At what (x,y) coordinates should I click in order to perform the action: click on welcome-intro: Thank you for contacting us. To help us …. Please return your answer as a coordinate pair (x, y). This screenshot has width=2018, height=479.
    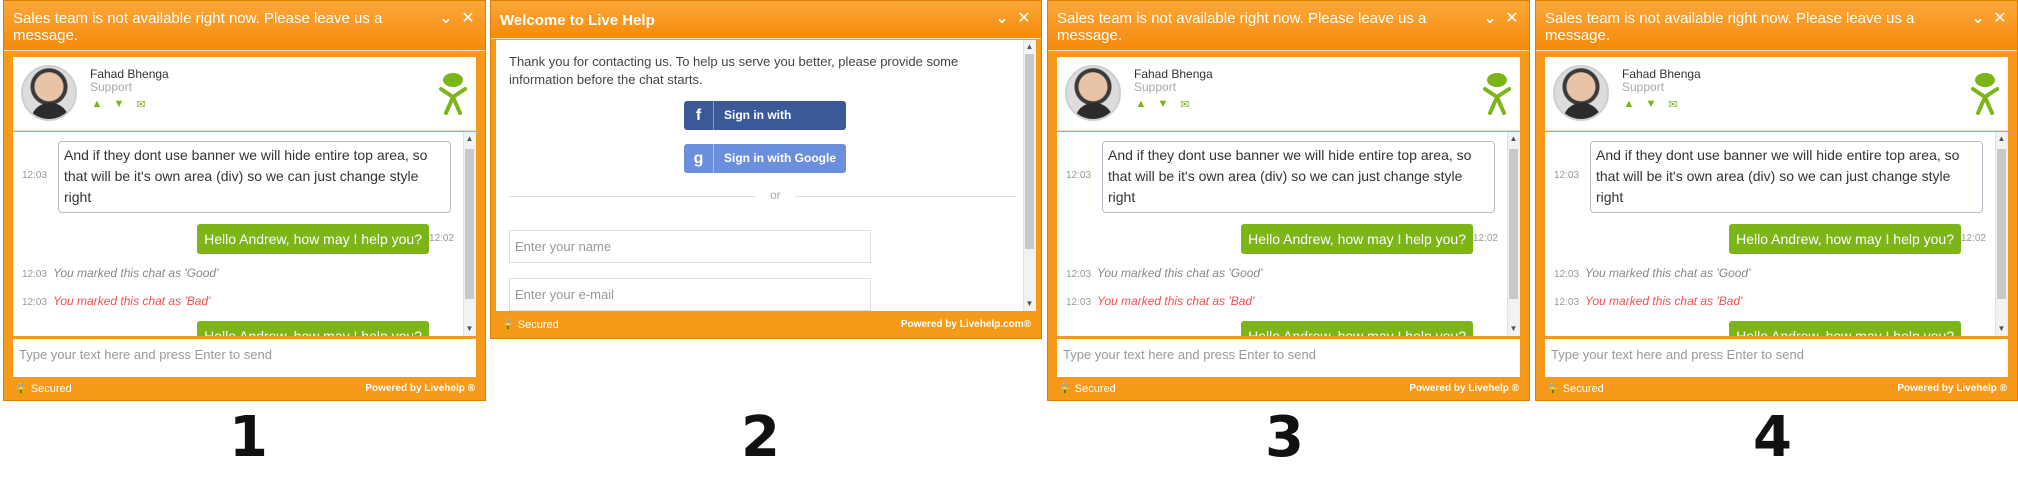
    Looking at the image, I should click on (734, 70).